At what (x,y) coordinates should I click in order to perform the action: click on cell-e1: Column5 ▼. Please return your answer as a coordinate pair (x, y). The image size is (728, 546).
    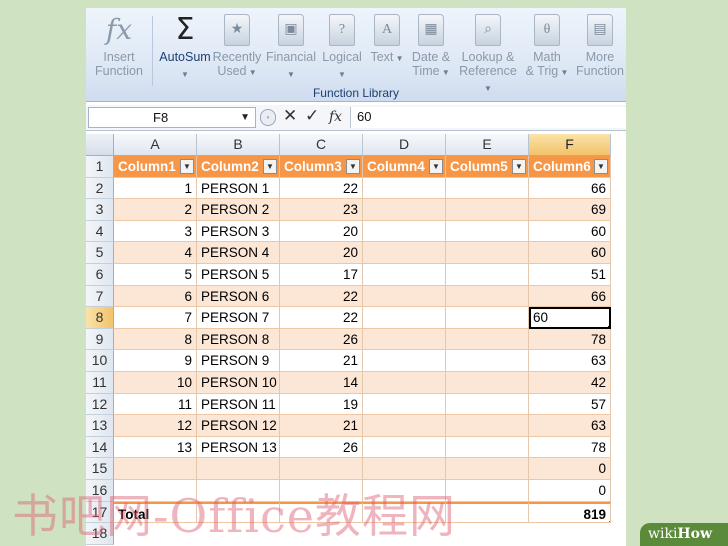
    Looking at the image, I should click on (487, 167).